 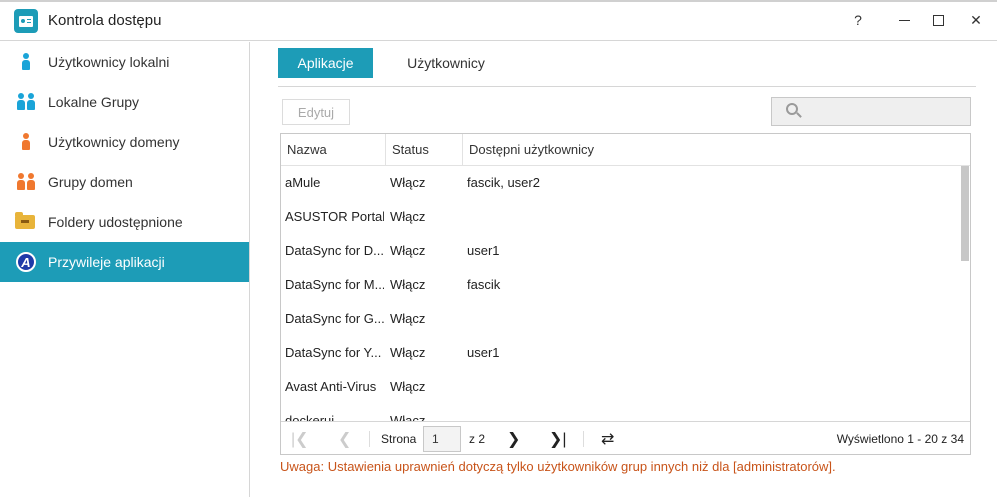 I want to click on search-input, so click(x=871, y=111).